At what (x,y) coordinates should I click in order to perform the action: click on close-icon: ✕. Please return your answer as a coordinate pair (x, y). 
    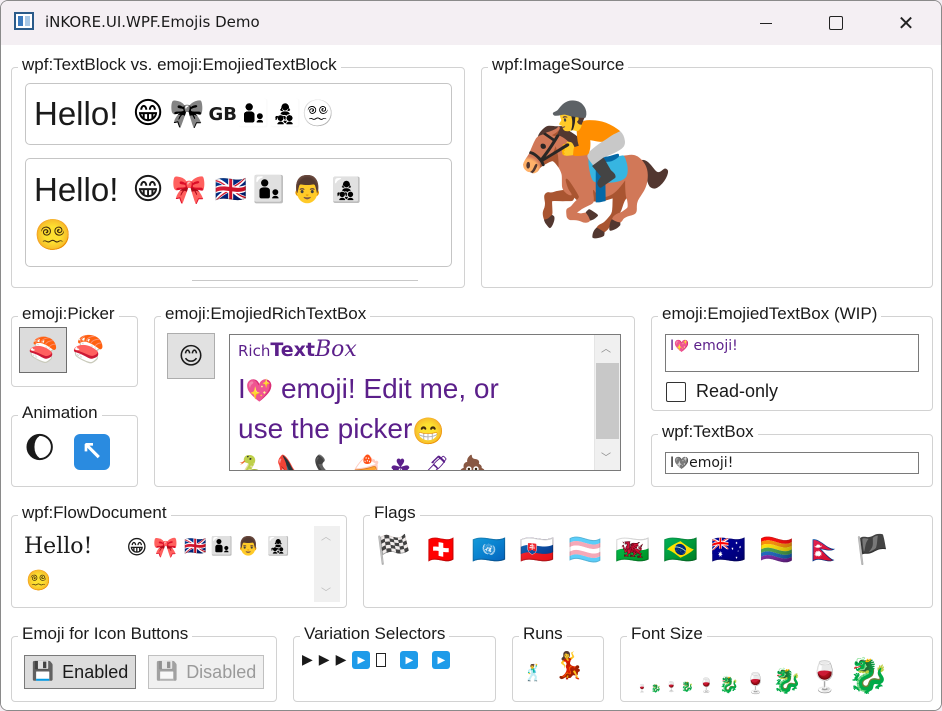
    Looking at the image, I should click on (906, 23).